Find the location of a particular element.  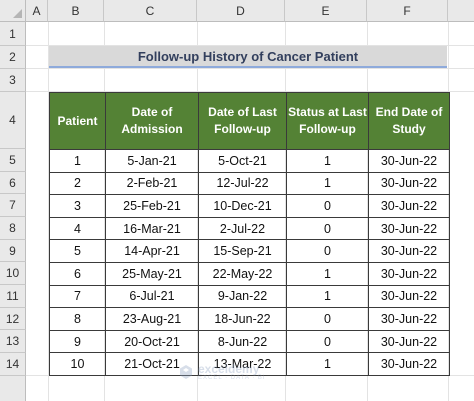

table-row: 8 23-Aug-21 18-Jun-22 0 30-Jun-22 is located at coordinates (249, 319).